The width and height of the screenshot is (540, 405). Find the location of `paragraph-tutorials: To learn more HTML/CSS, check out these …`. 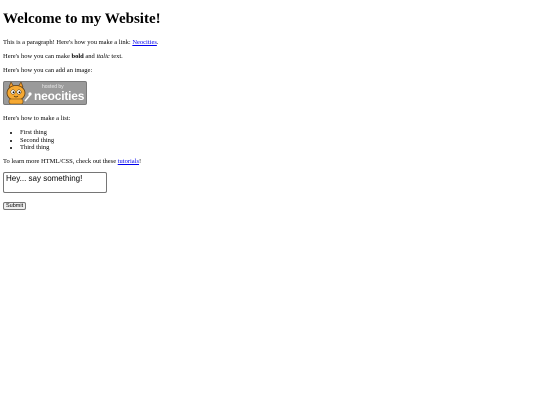

paragraph-tutorials: To learn more HTML/CSS, check out these … is located at coordinates (270, 162).